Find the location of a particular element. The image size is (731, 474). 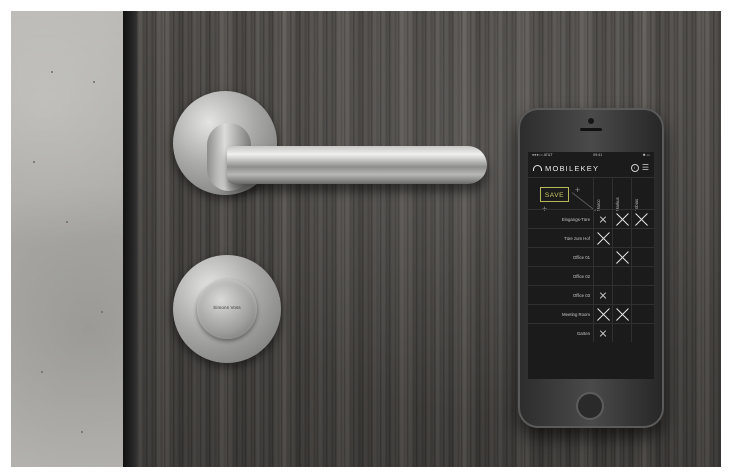

door-label: Eingangs-Türe is located at coordinates (575, 219).